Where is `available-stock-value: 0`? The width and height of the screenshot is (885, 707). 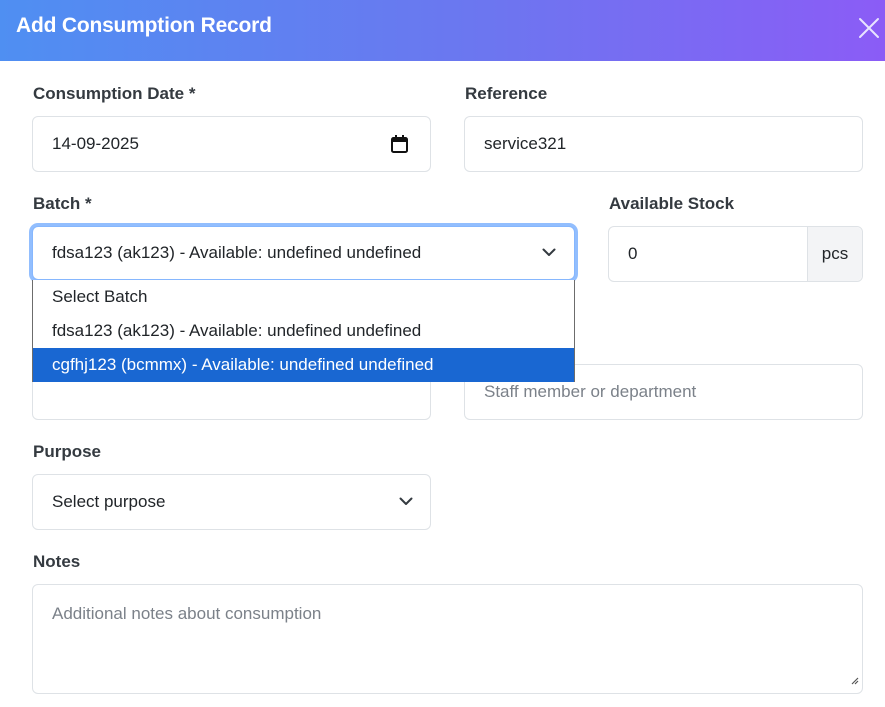
available-stock-value: 0 is located at coordinates (633, 253).